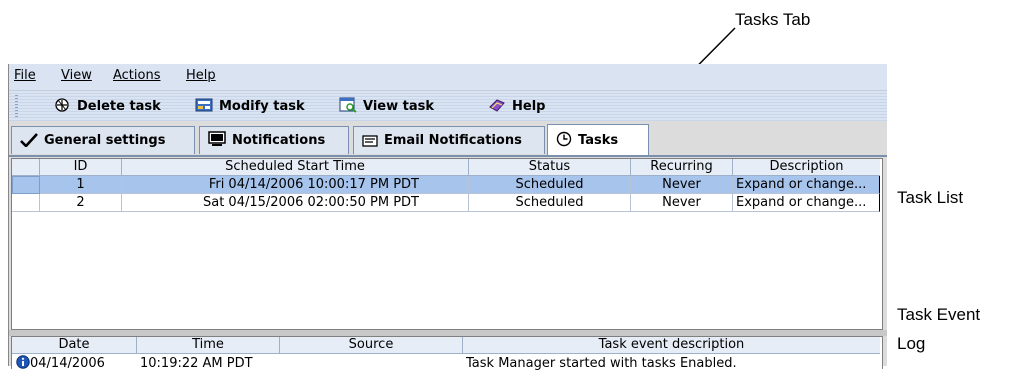 The width and height of the screenshot is (1011, 373). What do you see at coordinates (371, 345) in the screenshot?
I see `column-header-source: Source` at bounding box center [371, 345].